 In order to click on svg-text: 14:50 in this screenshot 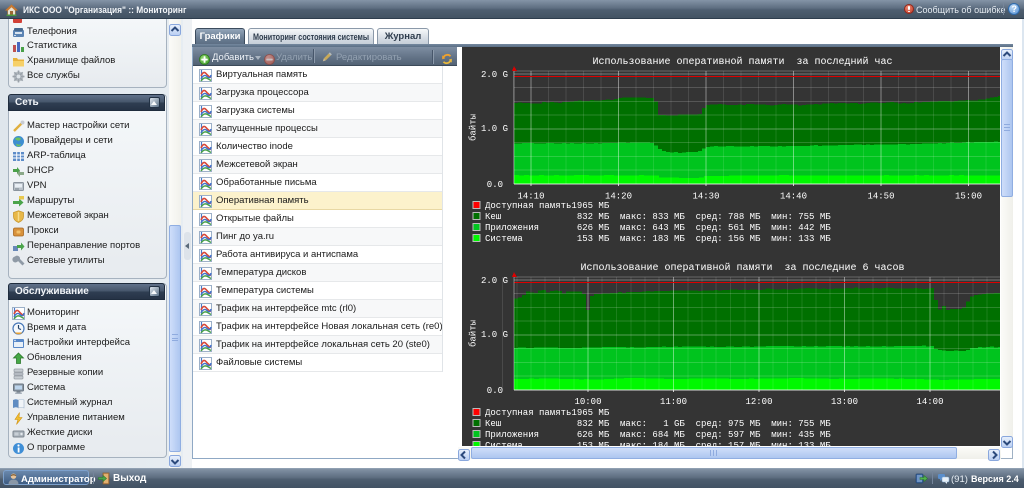, I will do `click(880, 197)`.